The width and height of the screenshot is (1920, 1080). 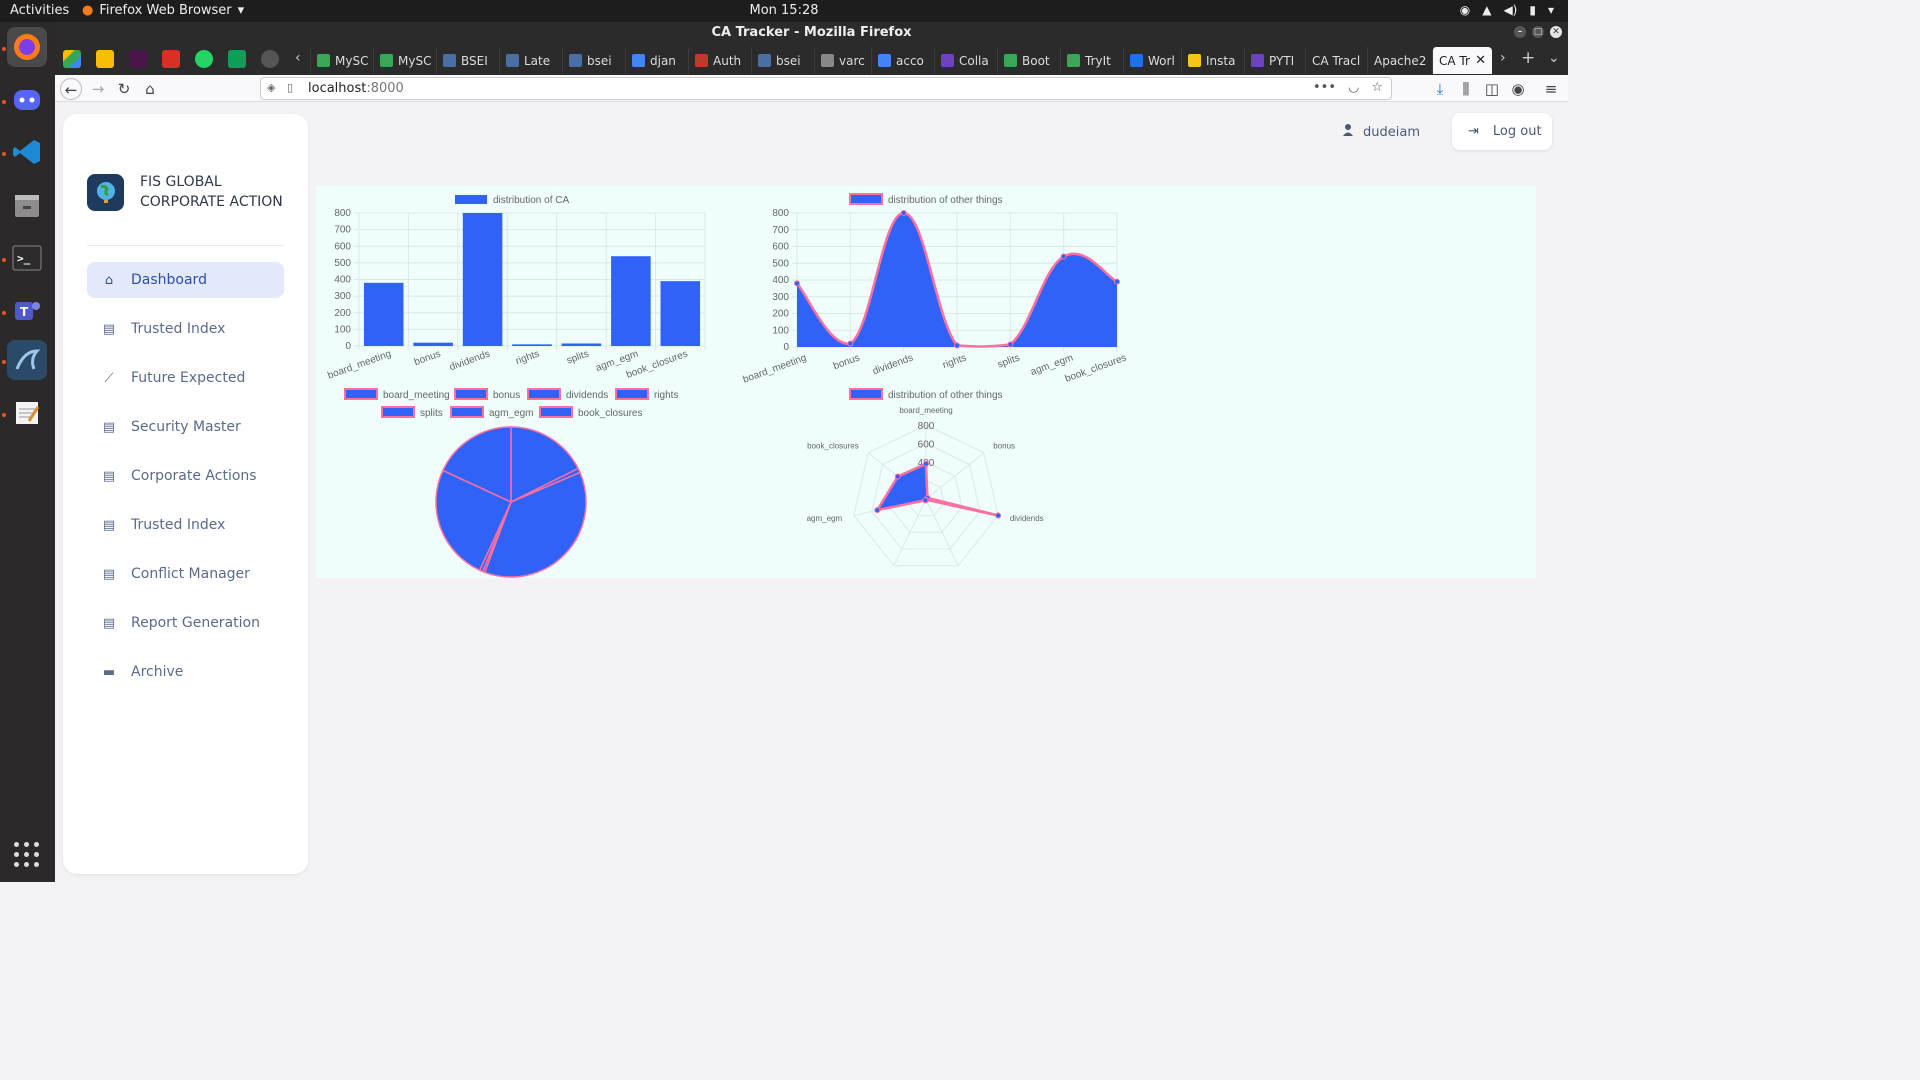 What do you see at coordinates (1503, 58) in the screenshot?
I see `scroll-tabs-right-icon: ›` at bounding box center [1503, 58].